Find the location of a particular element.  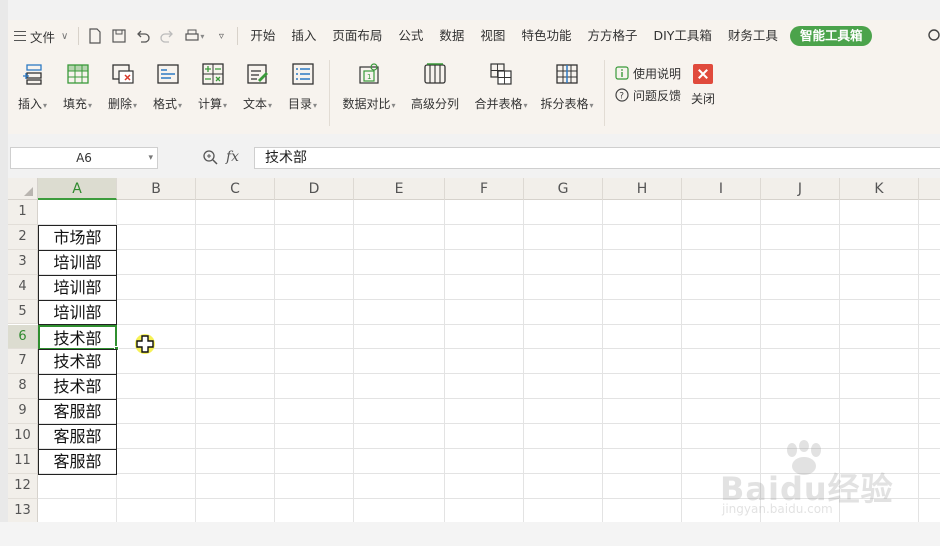

column-header-g: G is located at coordinates (563, 189).